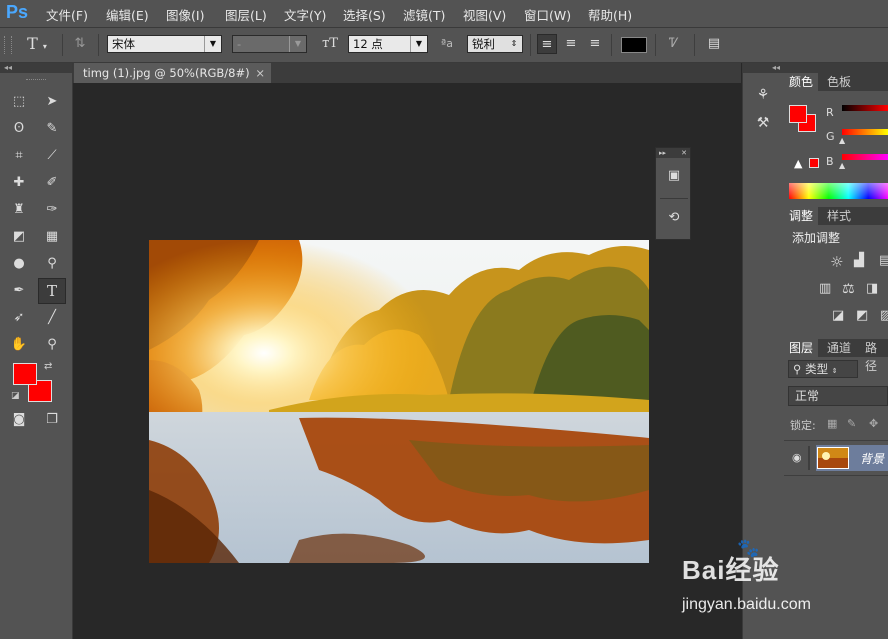 This screenshot has height=639, width=888. I want to click on close-icon: ✕, so click(684, 153).